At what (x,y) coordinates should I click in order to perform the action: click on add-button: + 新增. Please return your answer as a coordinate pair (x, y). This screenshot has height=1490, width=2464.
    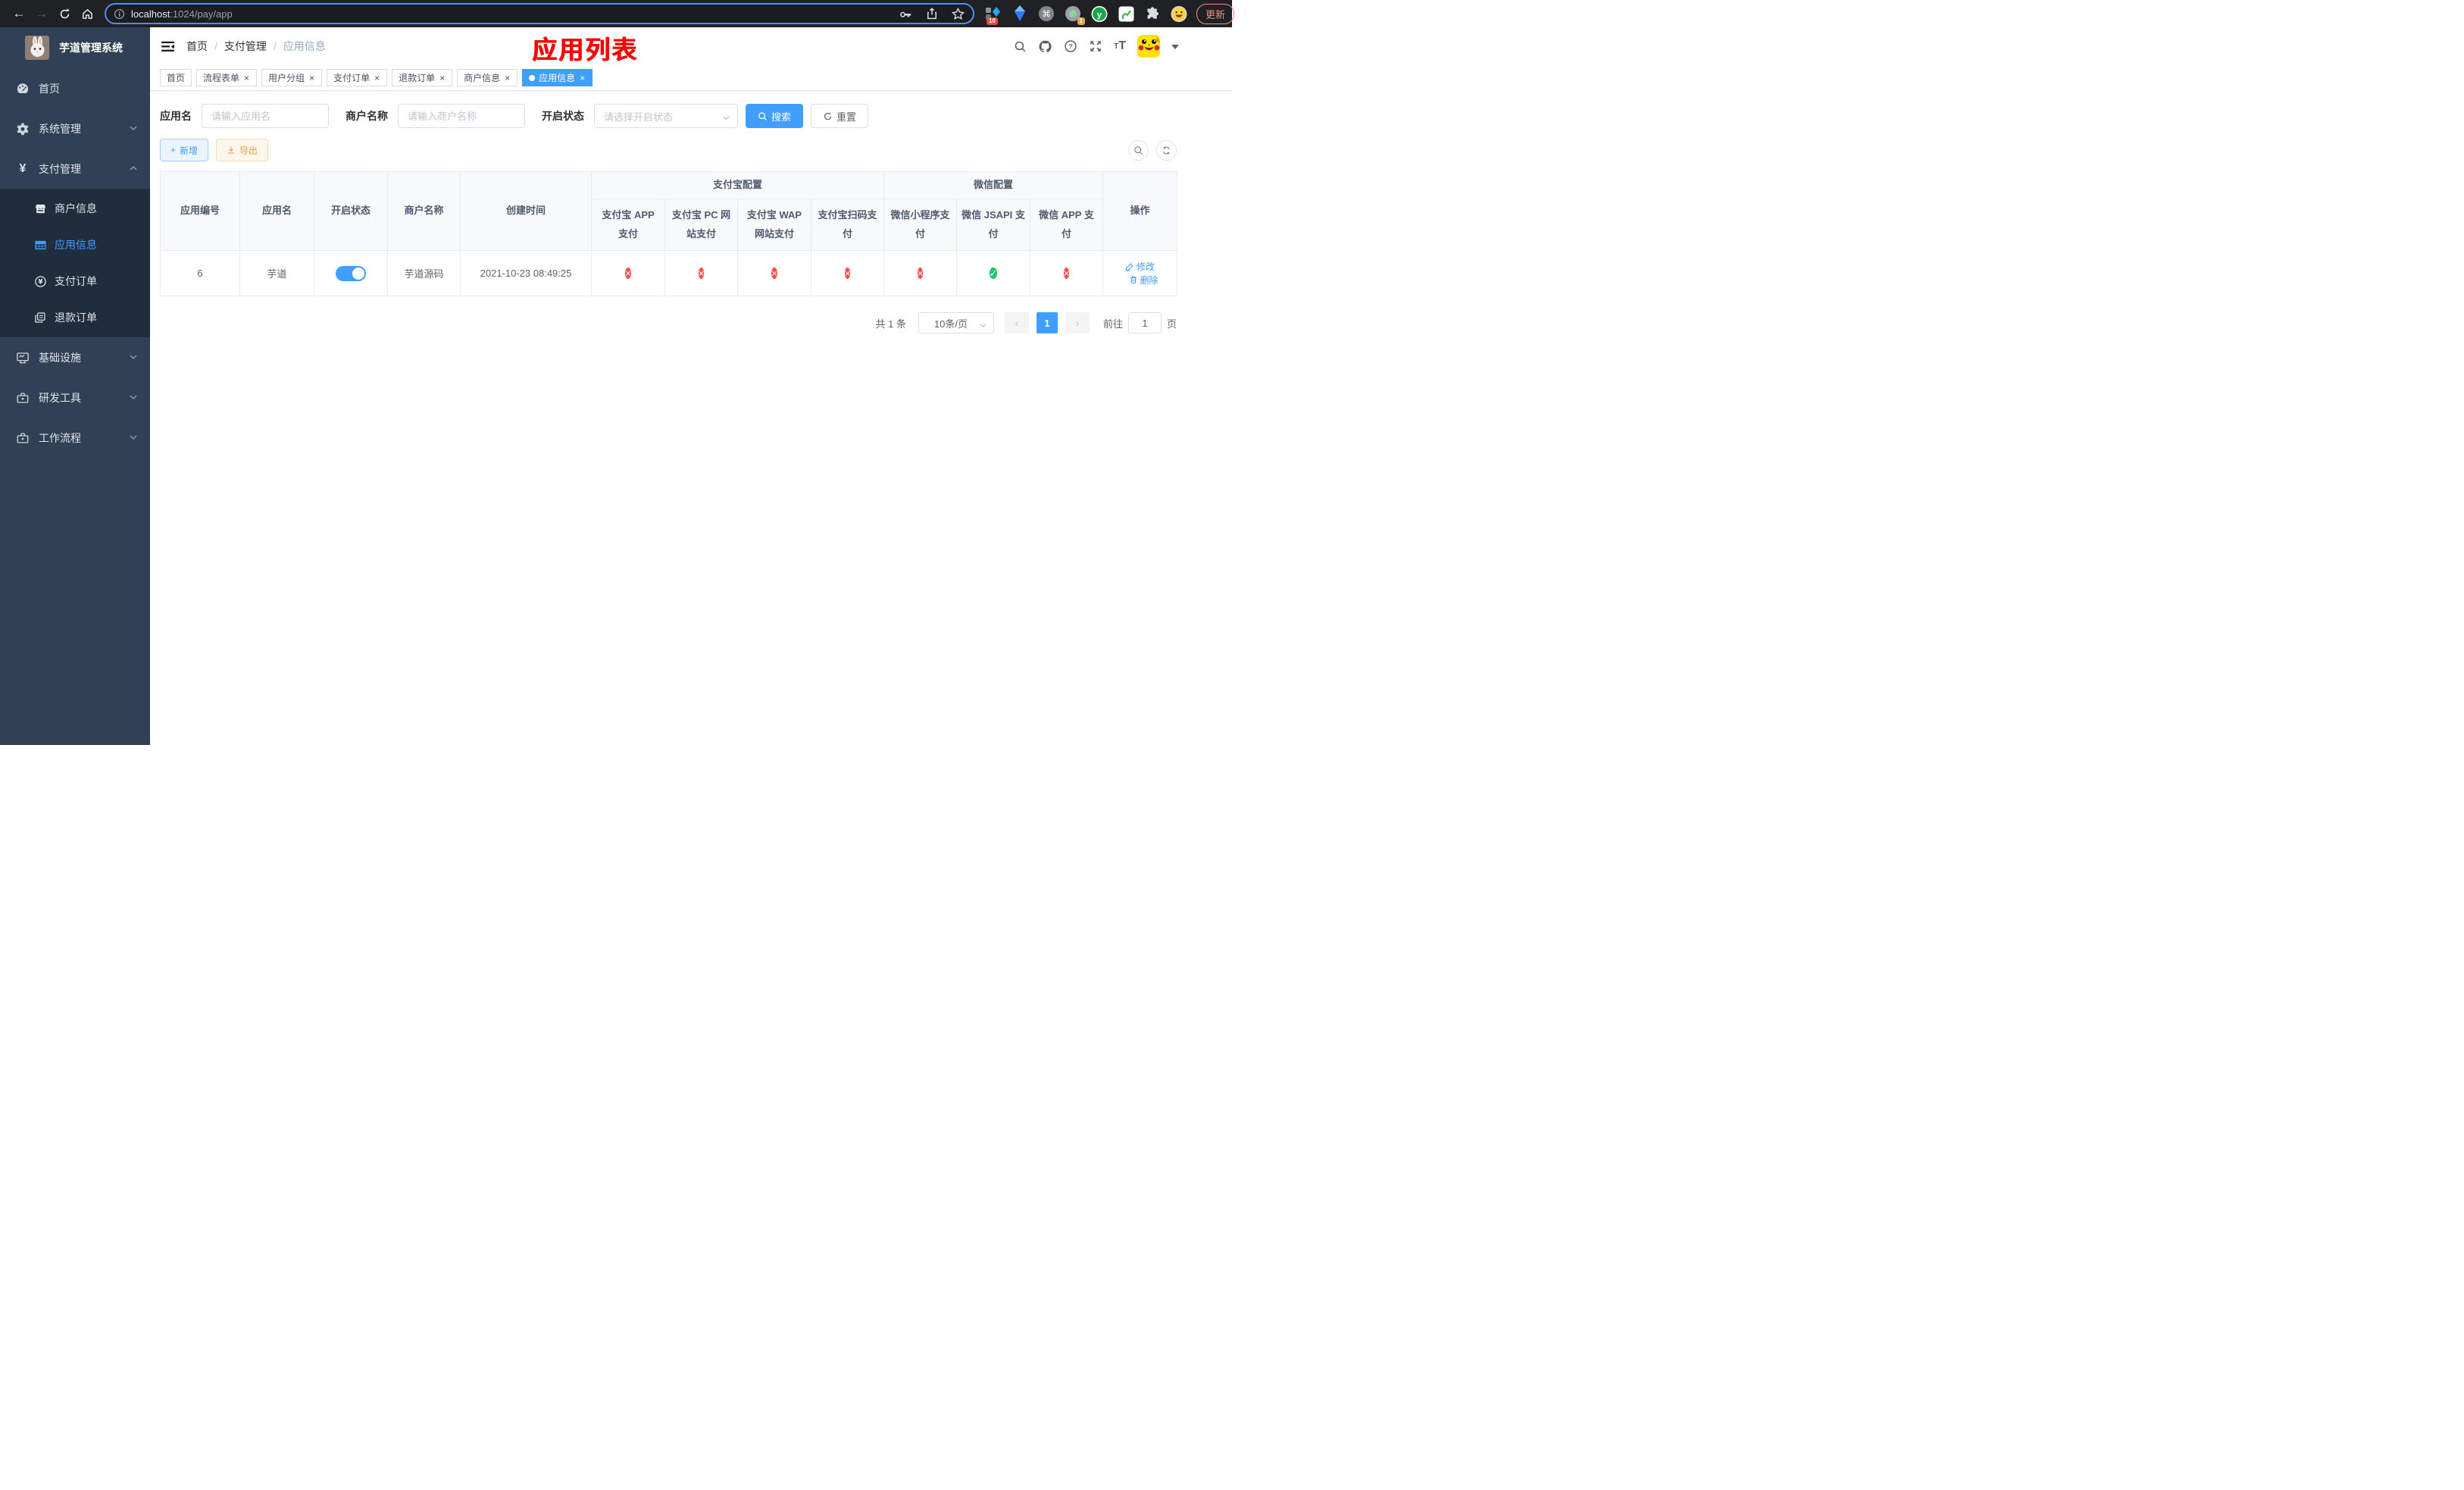
    Looking at the image, I should click on (184, 150).